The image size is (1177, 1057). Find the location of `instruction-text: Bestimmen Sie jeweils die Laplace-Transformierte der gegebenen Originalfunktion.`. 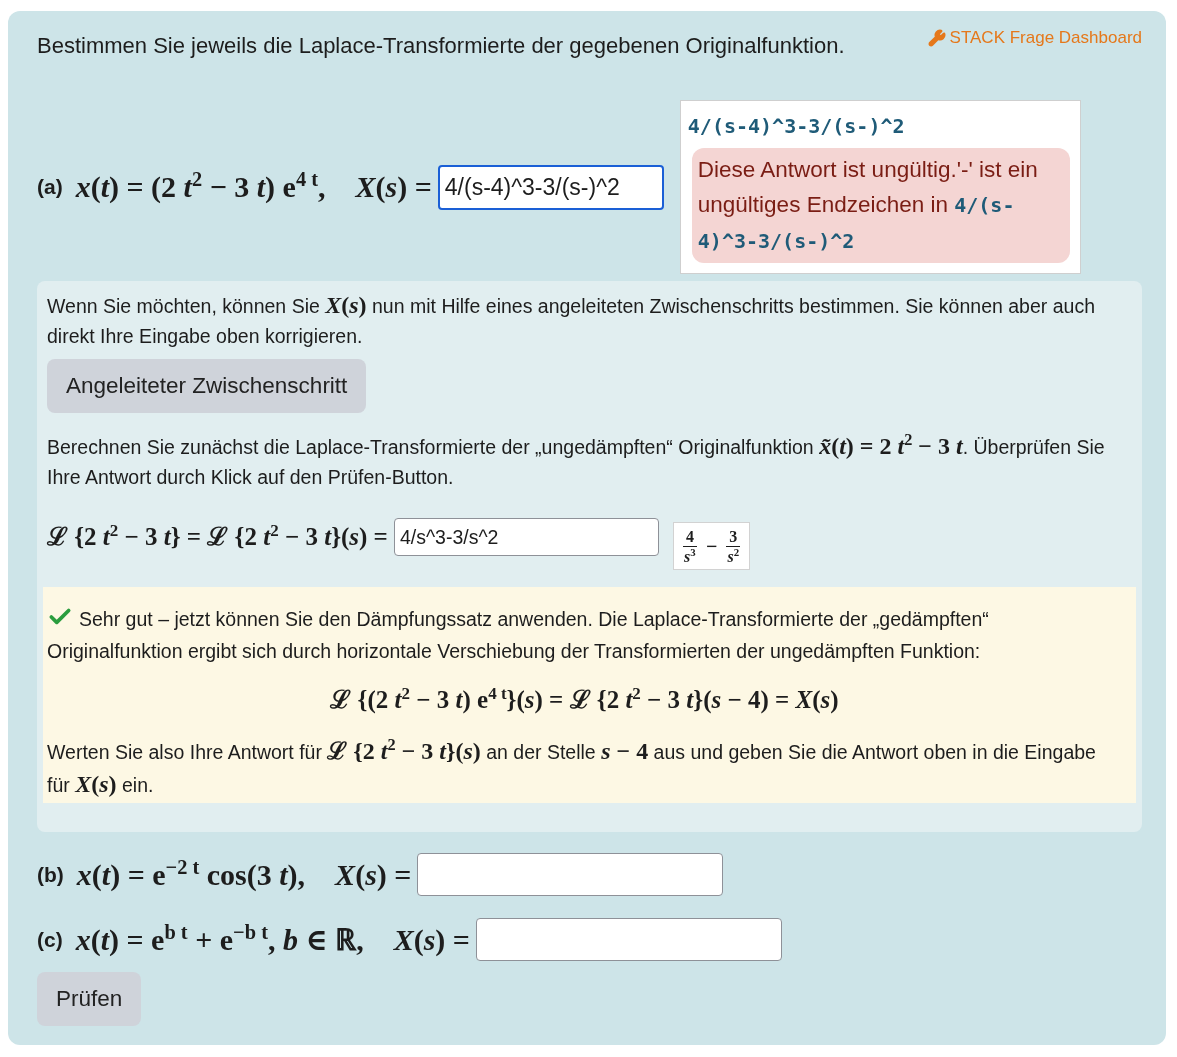

instruction-text: Bestimmen Sie jeweils die Laplace-Transformierte der gegebenen Originalfunktion. is located at coordinates (441, 46).